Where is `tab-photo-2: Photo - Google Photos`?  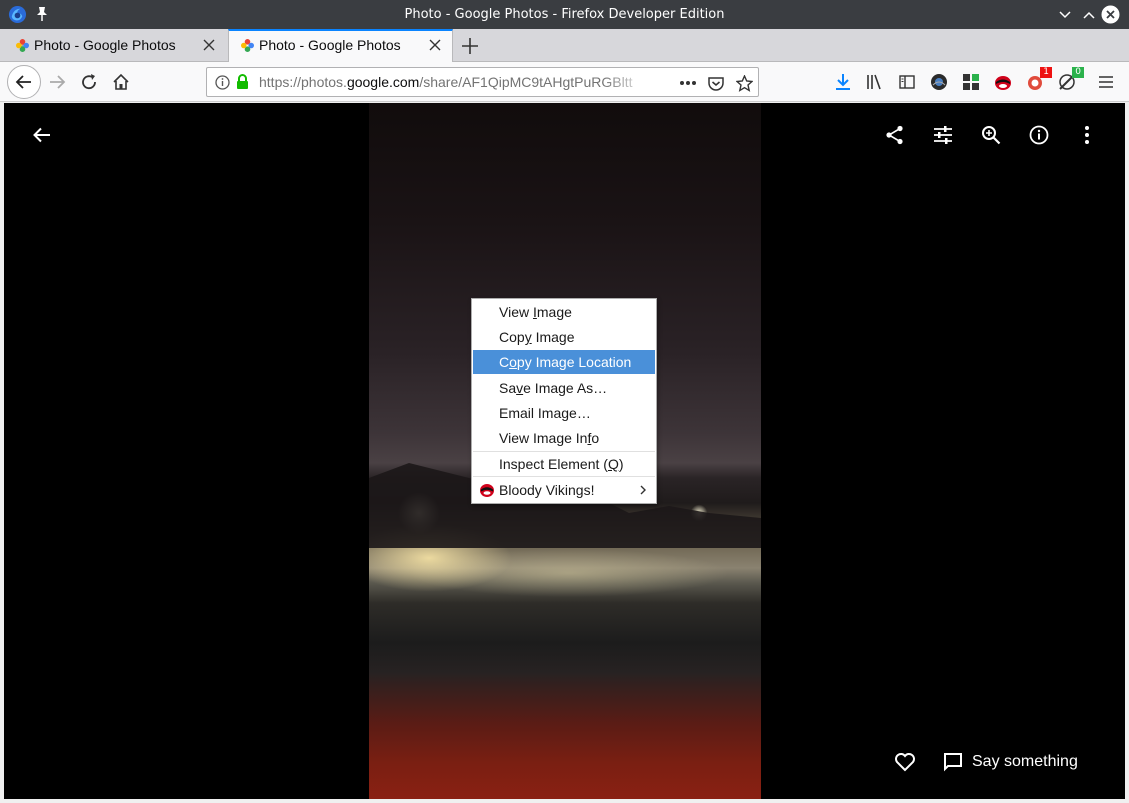
tab-photo-2: Photo - Google Photos is located at coordinates (340, 46).